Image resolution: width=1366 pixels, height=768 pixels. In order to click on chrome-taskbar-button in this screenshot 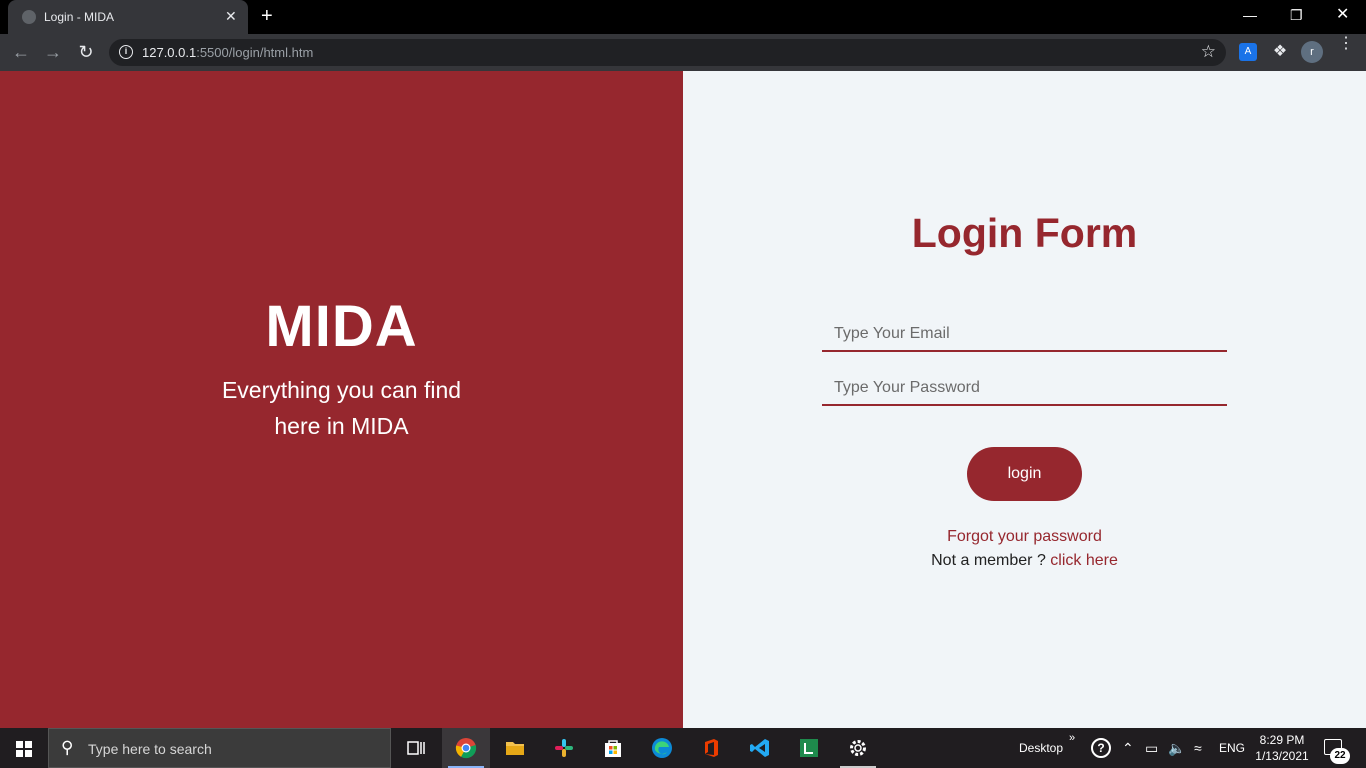, I will do `click(466, 748)`.